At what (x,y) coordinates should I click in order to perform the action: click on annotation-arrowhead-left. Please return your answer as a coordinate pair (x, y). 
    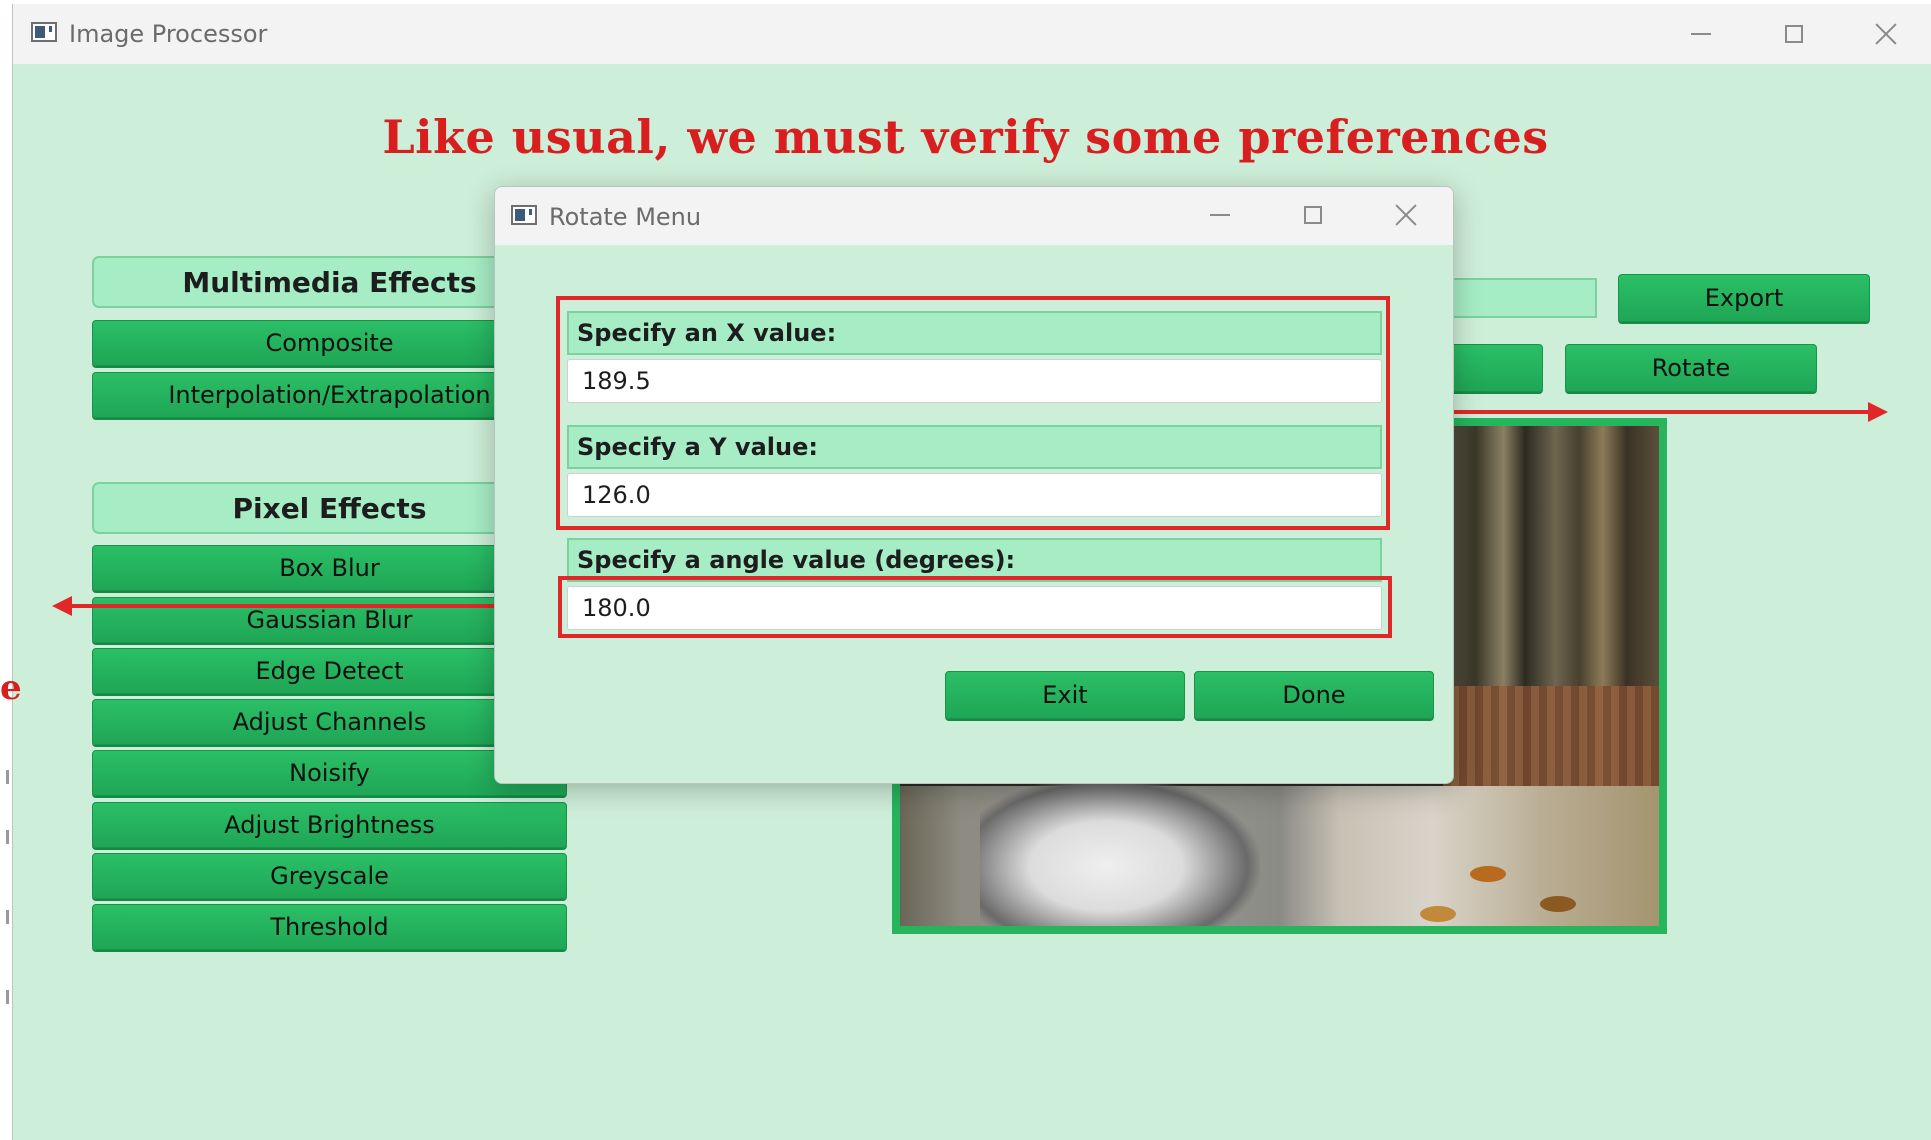
    Looking at the image, I should click on (62, 606).